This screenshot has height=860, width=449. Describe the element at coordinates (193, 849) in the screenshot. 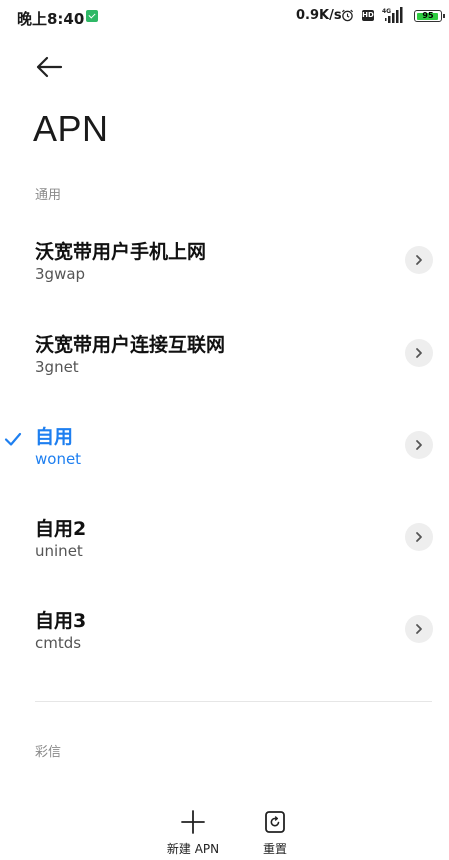

I see `new-apn-label: 新建 APN` at that location.